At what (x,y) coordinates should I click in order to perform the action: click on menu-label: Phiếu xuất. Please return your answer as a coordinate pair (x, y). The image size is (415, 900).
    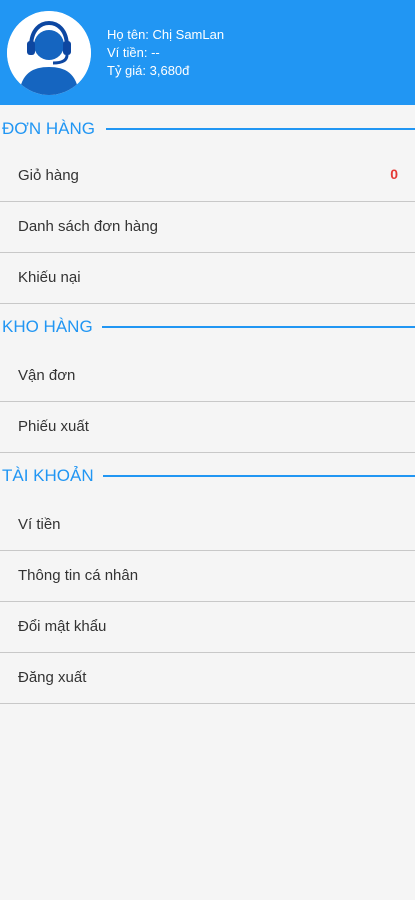
    Looking at the image, I should click on (53, 426).